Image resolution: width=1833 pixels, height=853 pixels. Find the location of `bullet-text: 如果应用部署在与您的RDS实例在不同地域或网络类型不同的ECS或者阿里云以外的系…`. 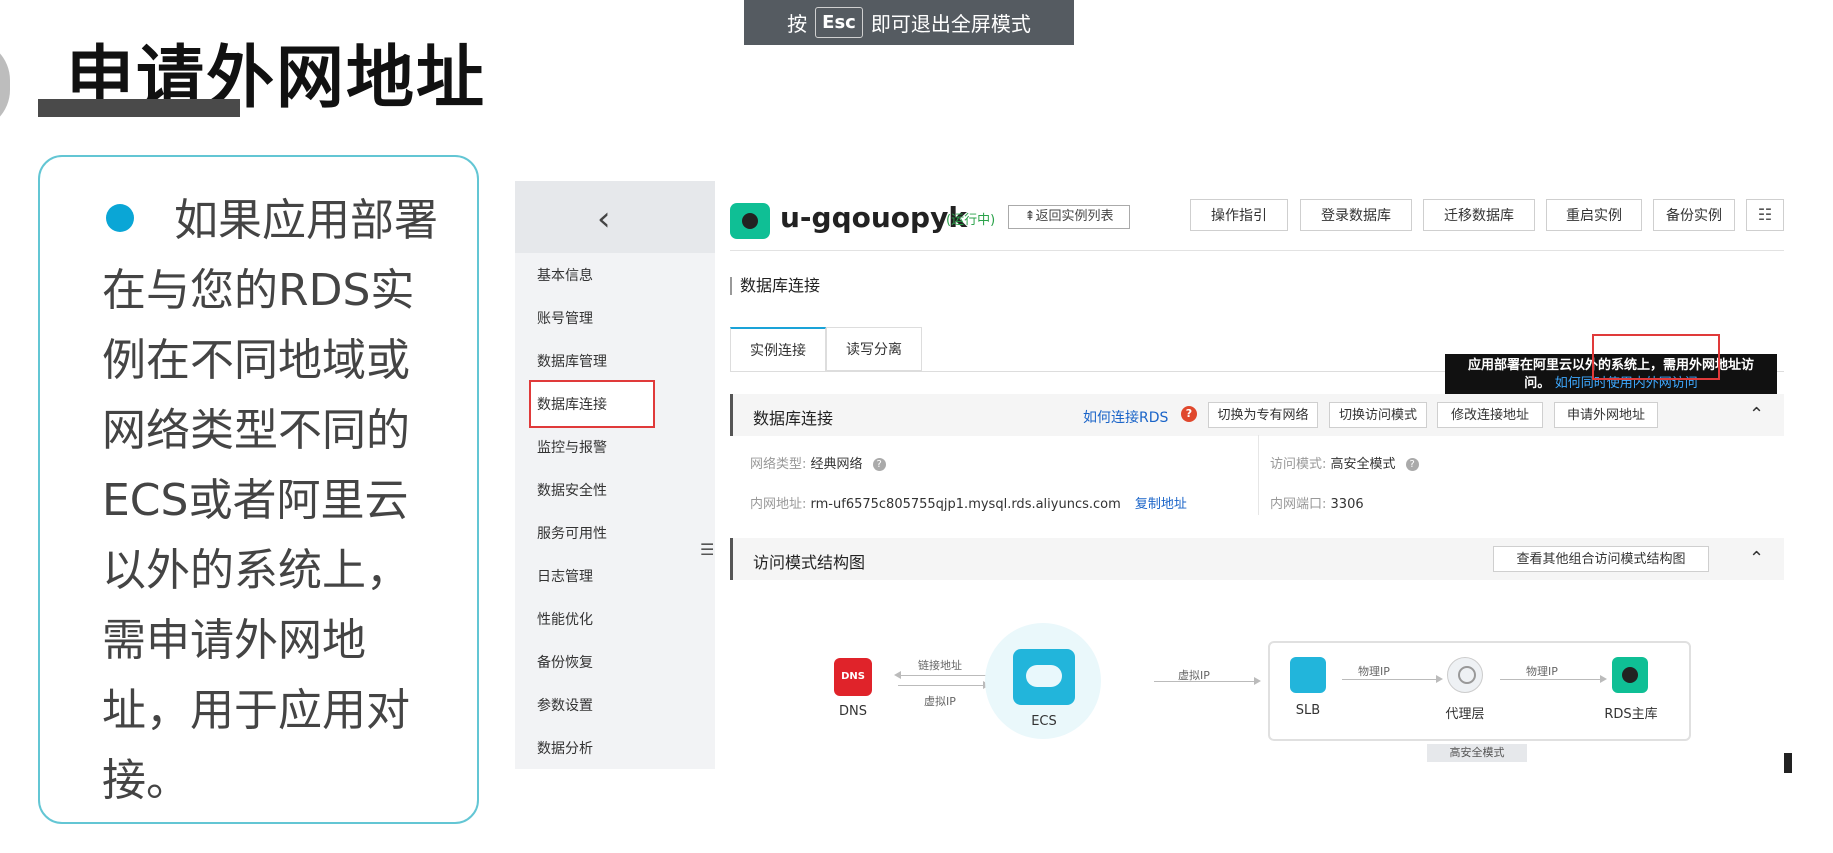

bullet-text: 如果应用部署在与您的RDS实例在不同地域或网络类型不同的ECS或者阿里云以外的系… is located at coordinates (270, 500).